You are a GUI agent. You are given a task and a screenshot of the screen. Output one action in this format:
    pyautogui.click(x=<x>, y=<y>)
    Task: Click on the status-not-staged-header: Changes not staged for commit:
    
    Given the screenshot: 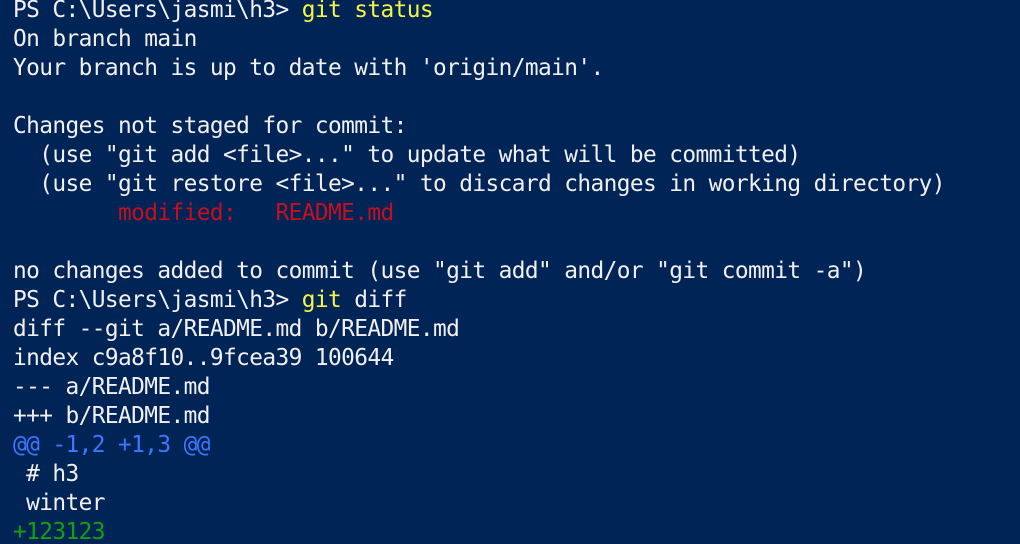 What is the action you would take?
    pyautogui.click(x=210, y=126)
    